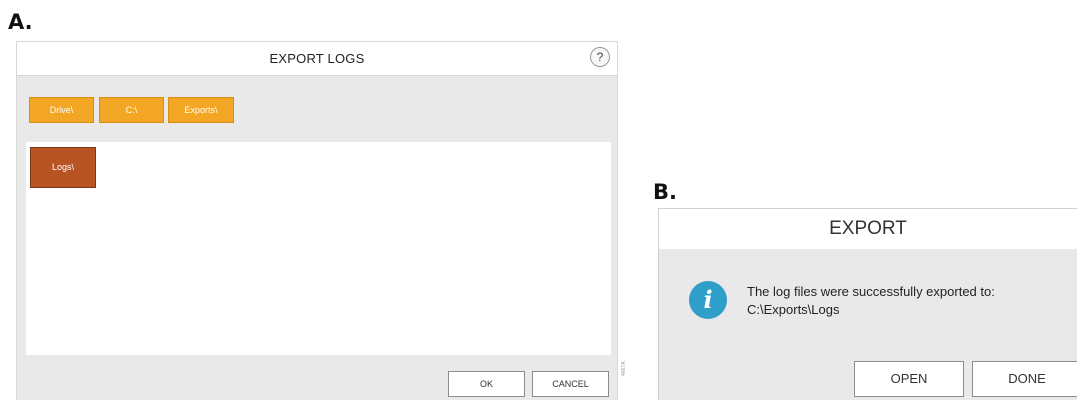 This screenshot has height=400, width=1077. What do you see at coordinates (201, 110) in the screenshot?
I see `breadcrumb-exports: Exports\` at bounding box center [201, 110].